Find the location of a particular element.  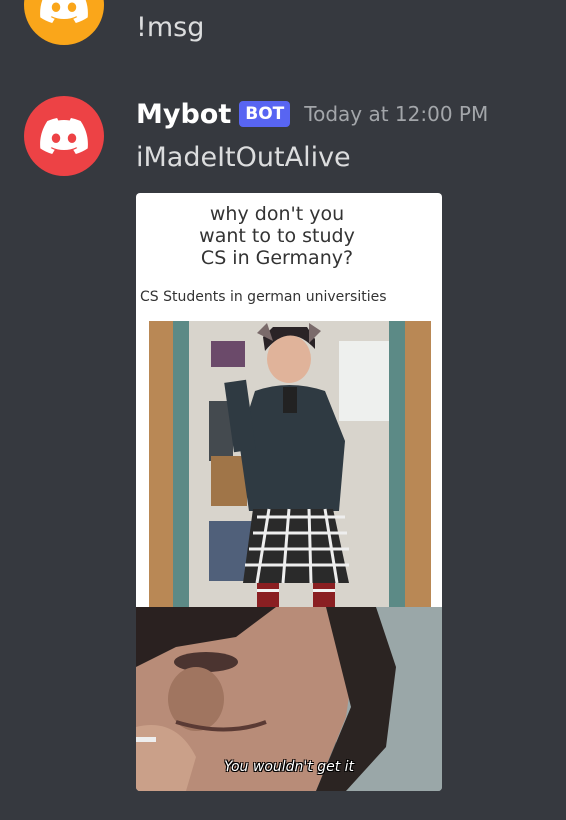

meme-caption: CS Students in german universities is located at coordinates (263, 297).